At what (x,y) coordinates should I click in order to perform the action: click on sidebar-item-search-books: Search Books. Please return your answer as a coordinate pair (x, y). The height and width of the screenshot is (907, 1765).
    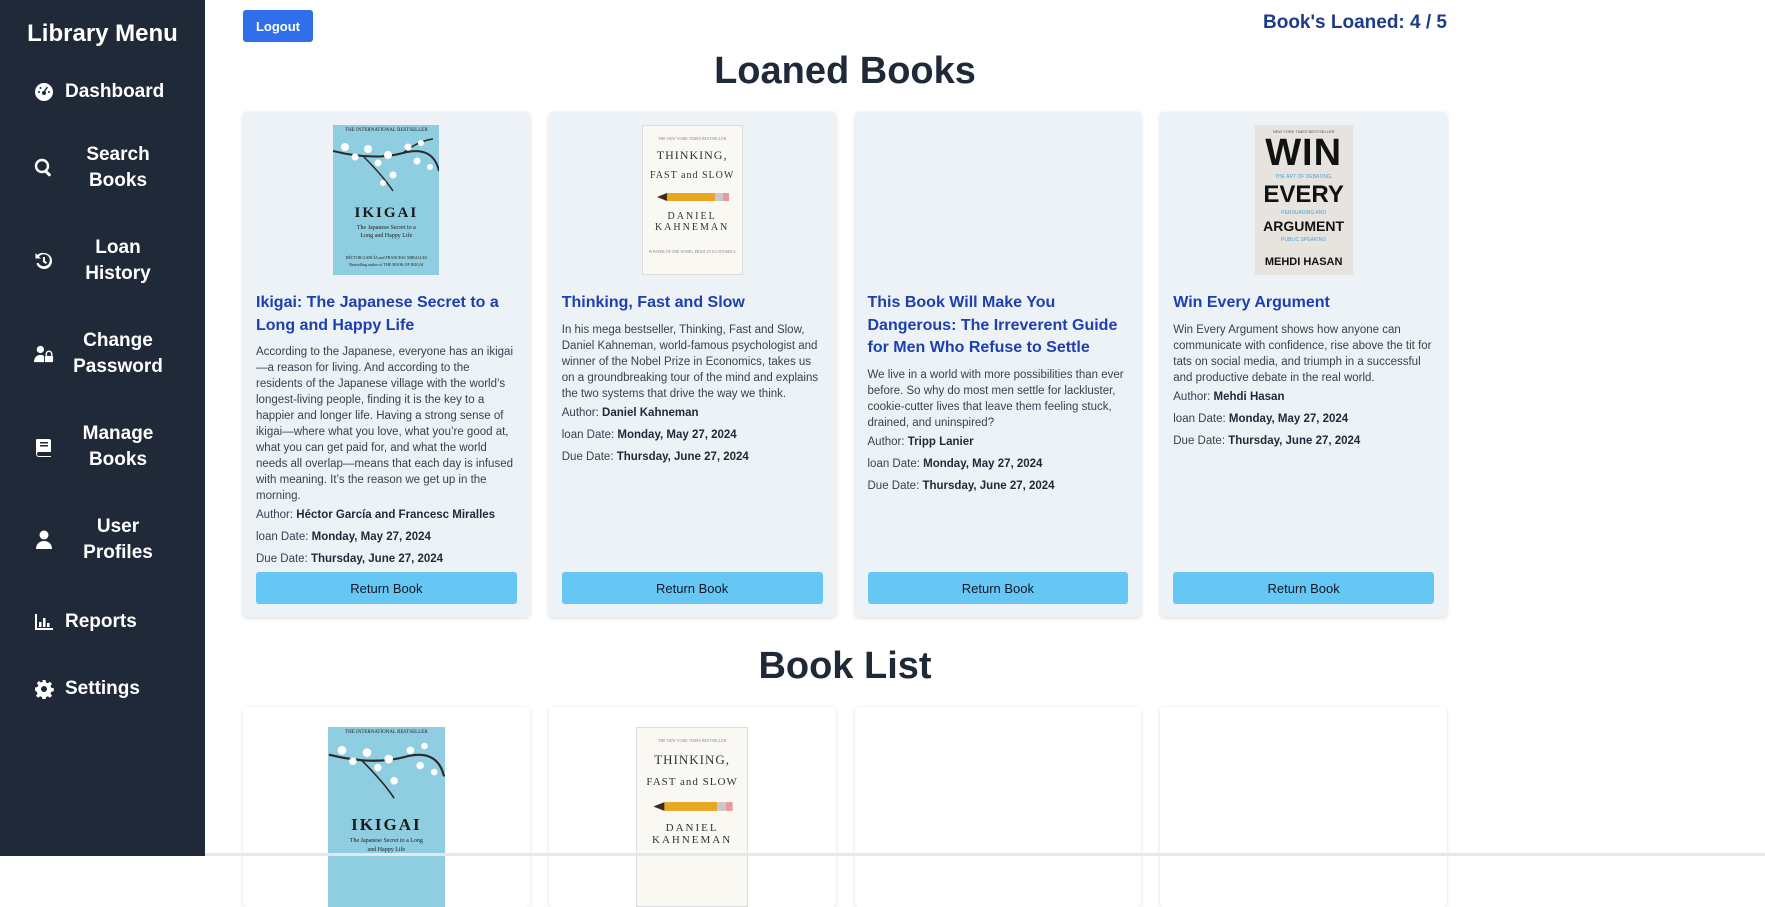
    Looking at the image, I should click on (102, 168).